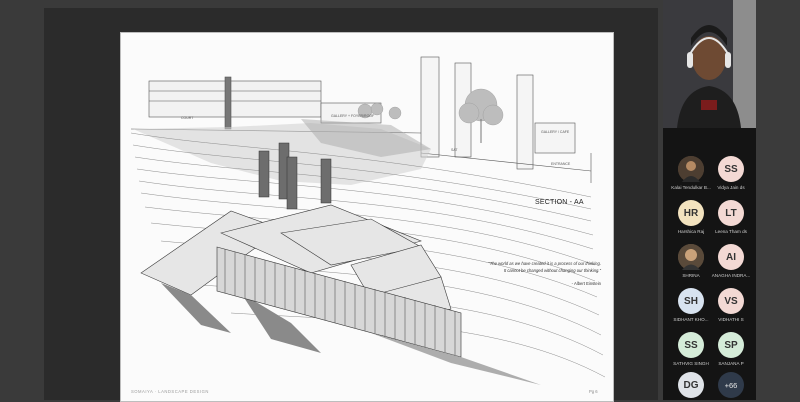 The image size is (800, 402). Describe the element at coordinates (778, 200) in the screenshot. I see `window-edge` at that location.